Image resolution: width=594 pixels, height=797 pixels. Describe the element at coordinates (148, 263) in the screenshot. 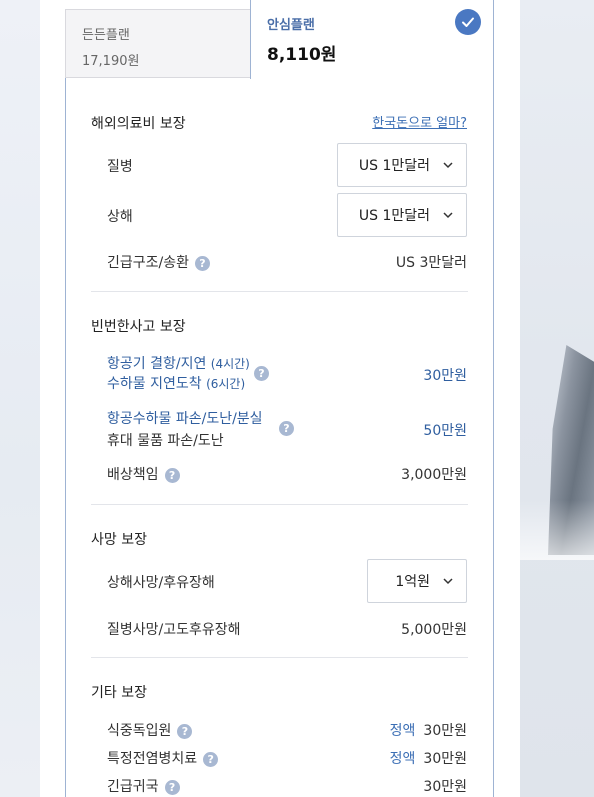

I see `row-label-text: 긴급구조/송환` at that location.